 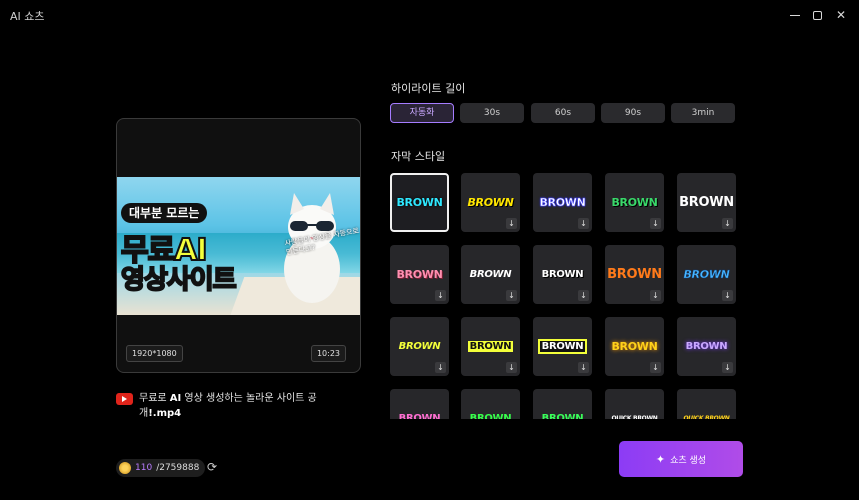 I want to click on length-option-90s: 90s, so click(x=633, y=113).